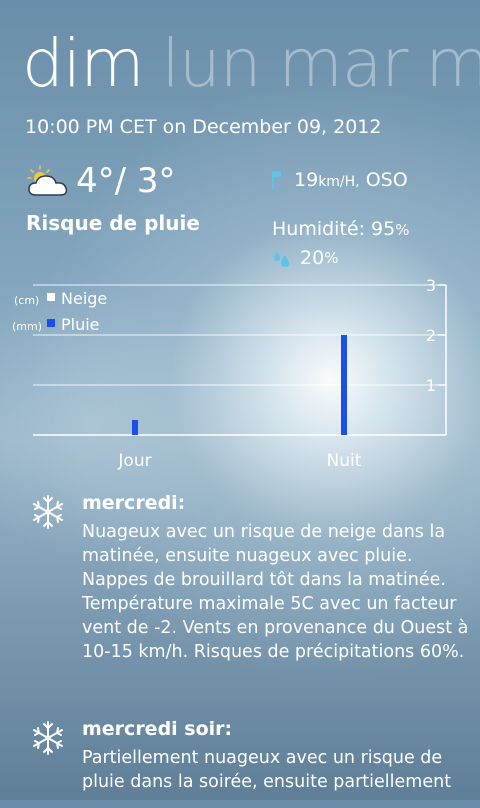 The height and width of the screenshot is (808, 480). Describe the element at coordinates (113, 223) in the screenshot. I see `condition-text: Risque de pluie` at that location.